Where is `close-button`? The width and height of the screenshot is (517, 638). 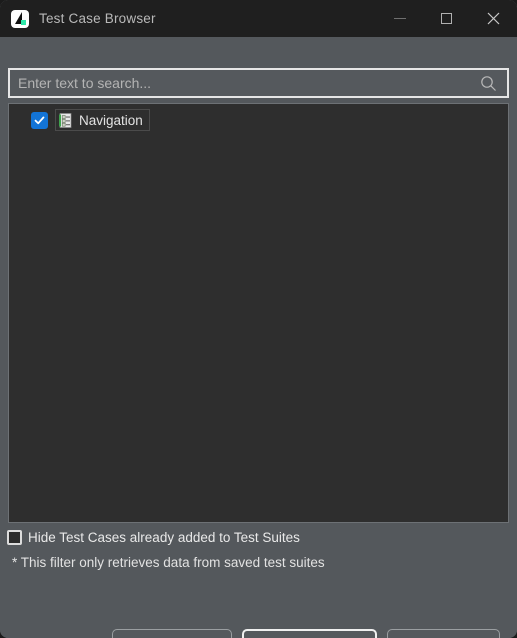 close-button is located at coordinates (493, 18).